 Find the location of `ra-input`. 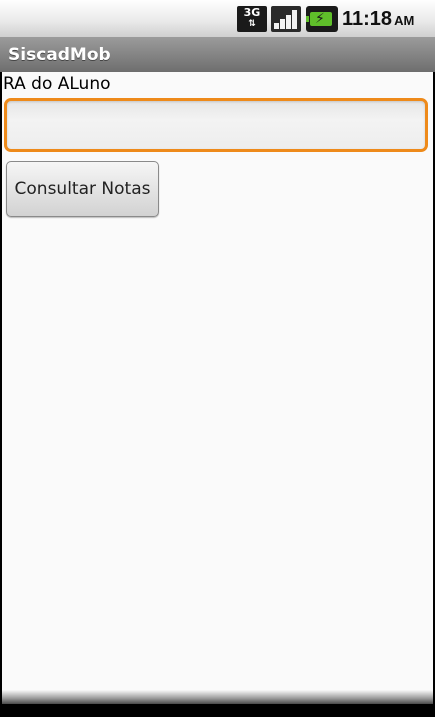

ra-input is located at coordinates (216, 125).